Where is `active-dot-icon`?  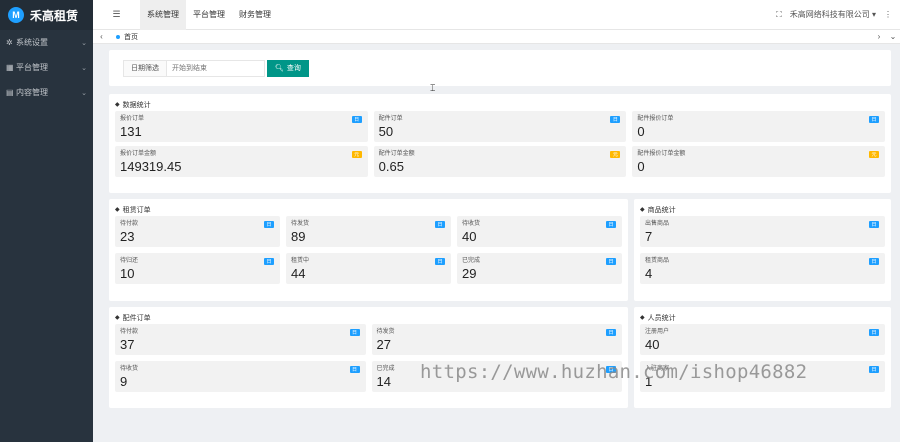 active-dot-icon is located at coordinates (118, 36).